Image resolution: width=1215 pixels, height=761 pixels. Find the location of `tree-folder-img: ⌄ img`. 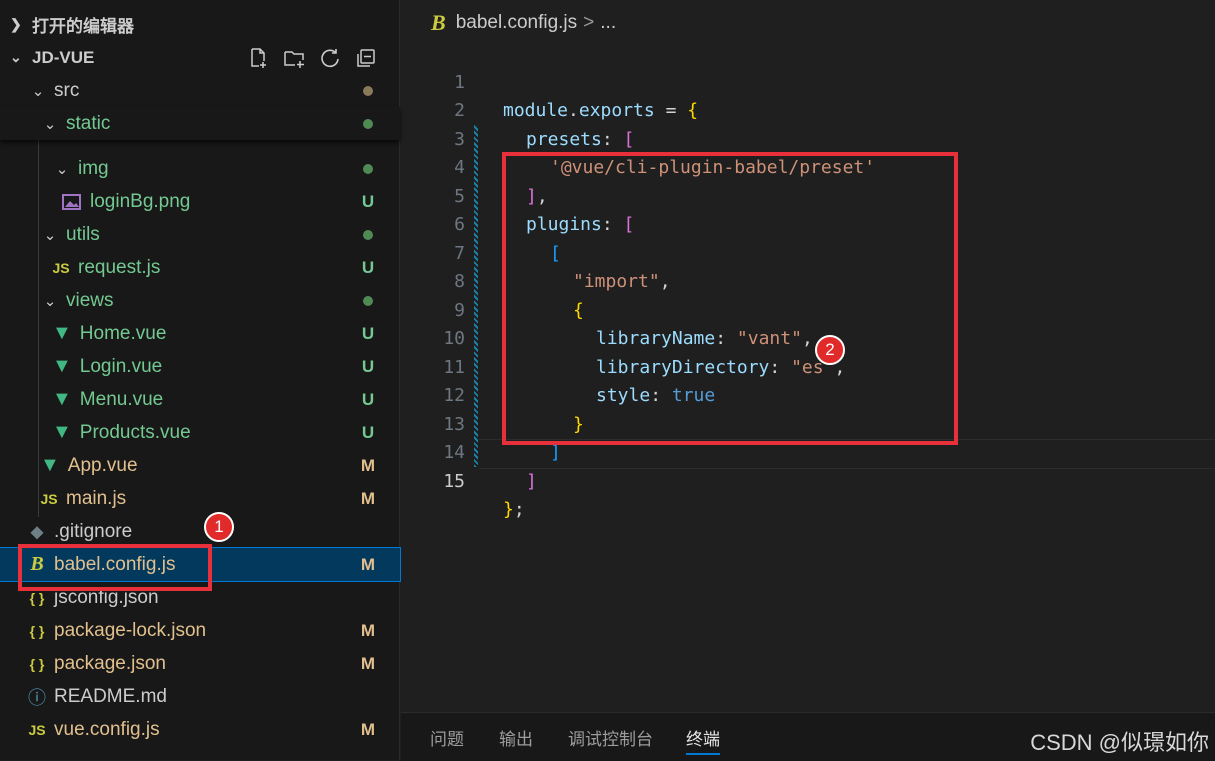

tree-folder-img: ⌄ img is located at coordinates (200, 168).